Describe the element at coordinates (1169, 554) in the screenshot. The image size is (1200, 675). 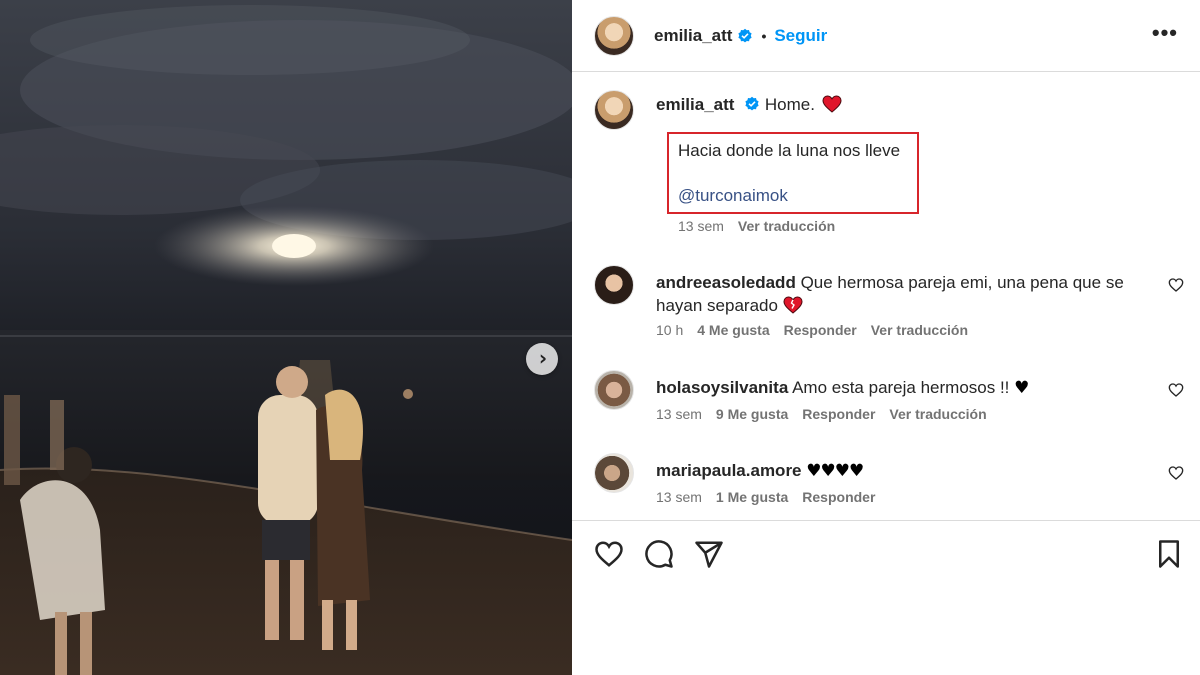
I see `save-icon` at that location.